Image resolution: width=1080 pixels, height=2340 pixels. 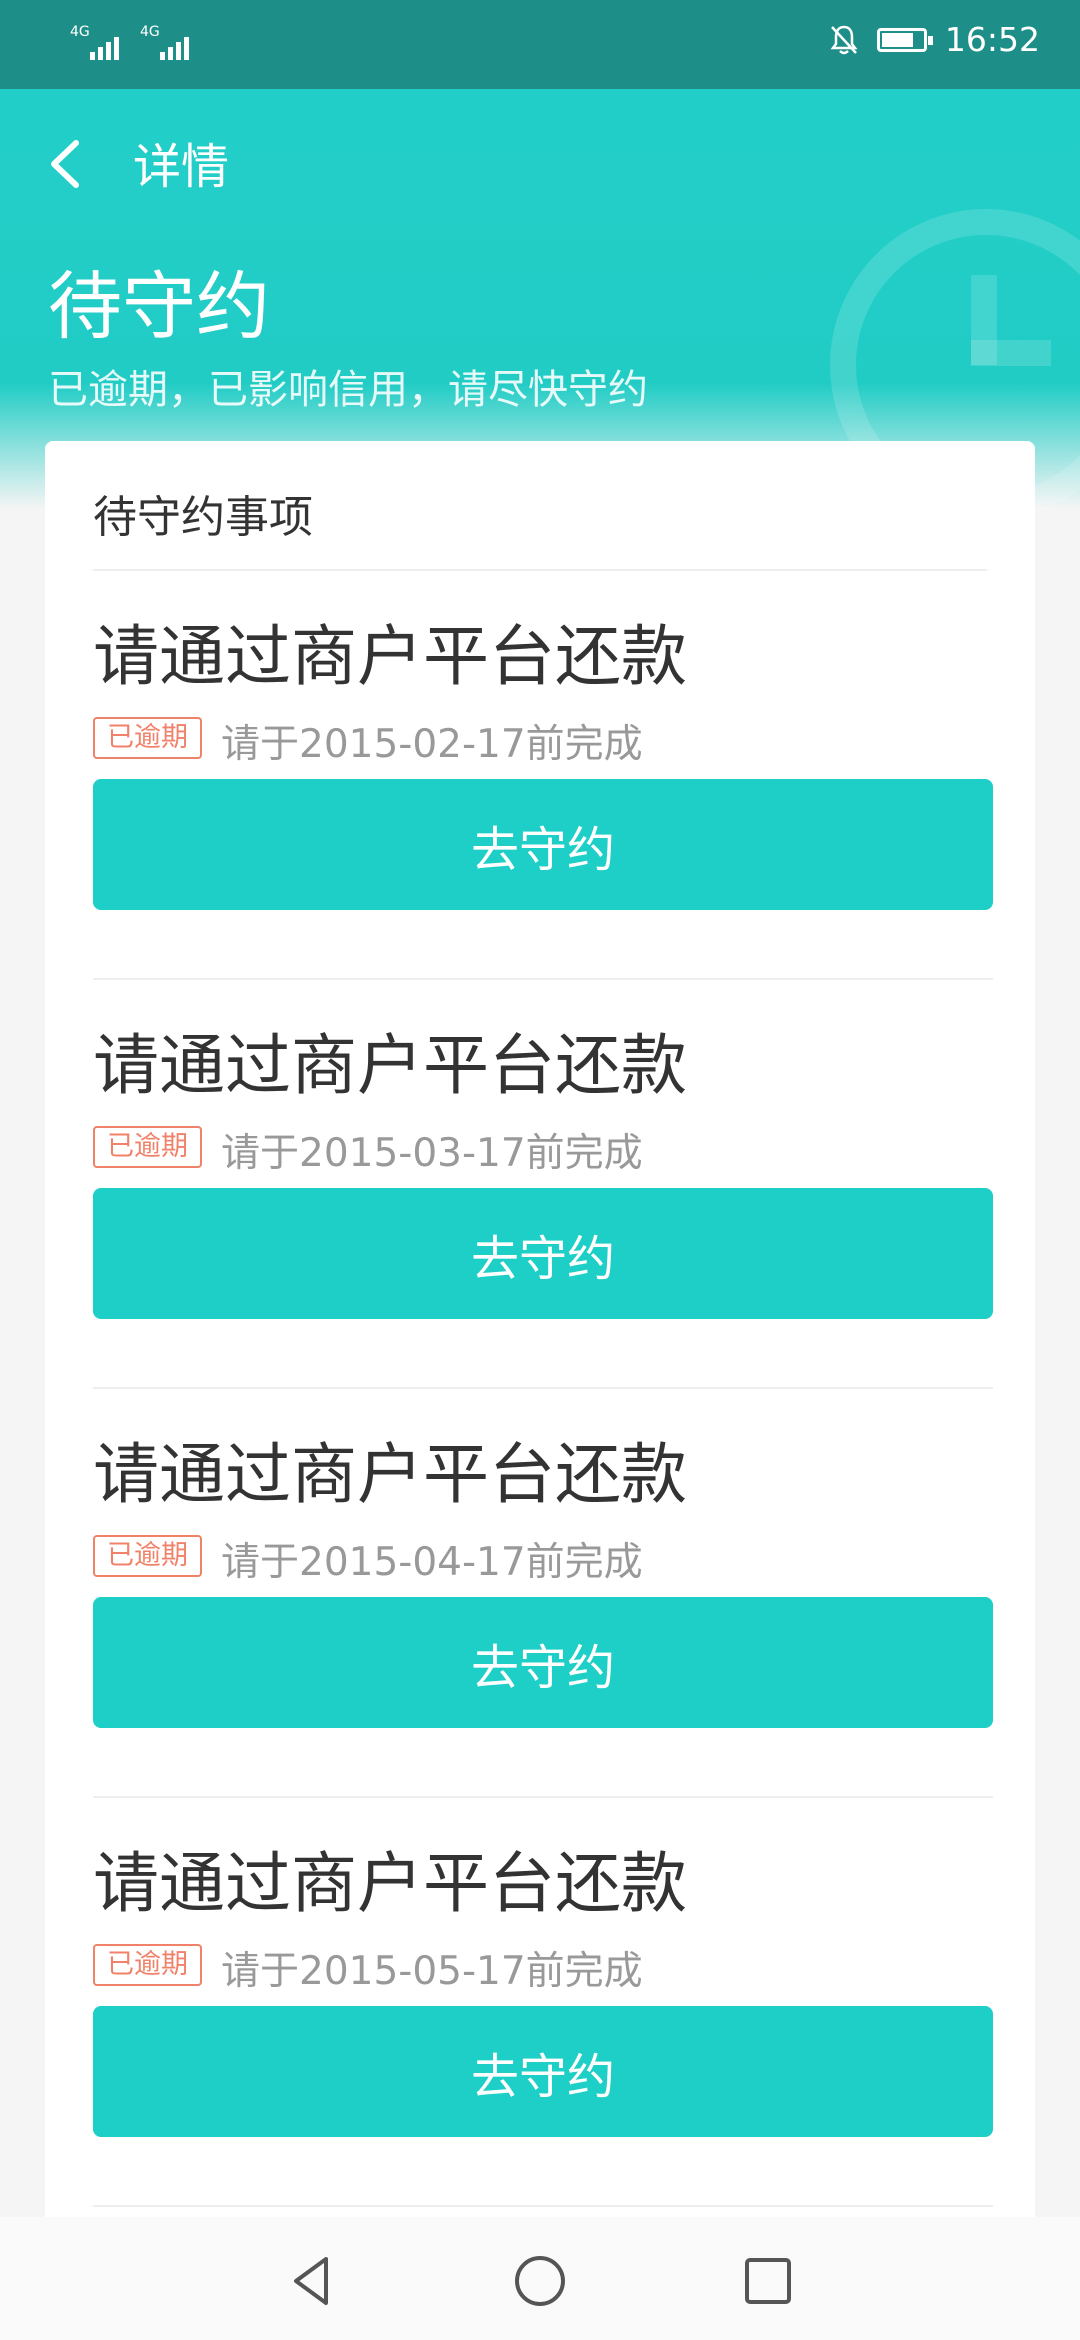 I want to click on list-item: 请通过商户平台还款 已逾期 请于2015-04-17前完成 去守约, so click(x=543, y=1593).